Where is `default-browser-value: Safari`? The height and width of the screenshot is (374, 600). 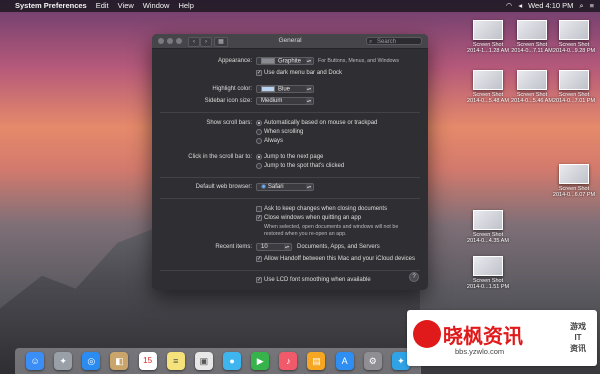
default-browser-value: Safari is located at coordinates (275, 187).